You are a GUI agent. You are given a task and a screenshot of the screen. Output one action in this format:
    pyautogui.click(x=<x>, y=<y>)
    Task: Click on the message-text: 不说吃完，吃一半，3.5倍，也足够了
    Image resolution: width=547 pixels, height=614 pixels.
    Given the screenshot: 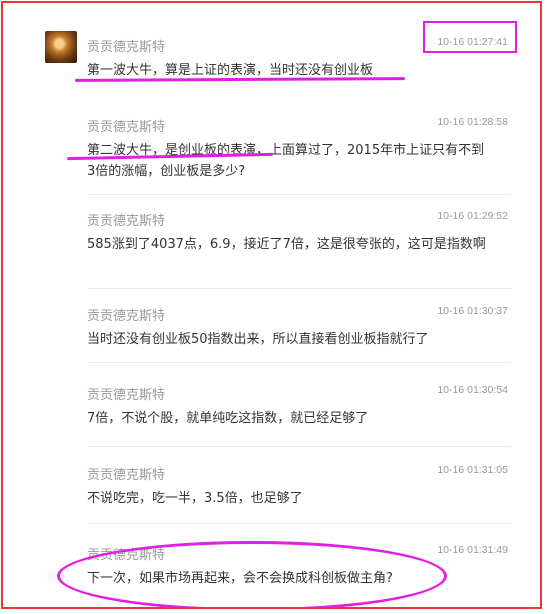 What is the action you would take?
    pyautogui.click(x=195, y=498)
    